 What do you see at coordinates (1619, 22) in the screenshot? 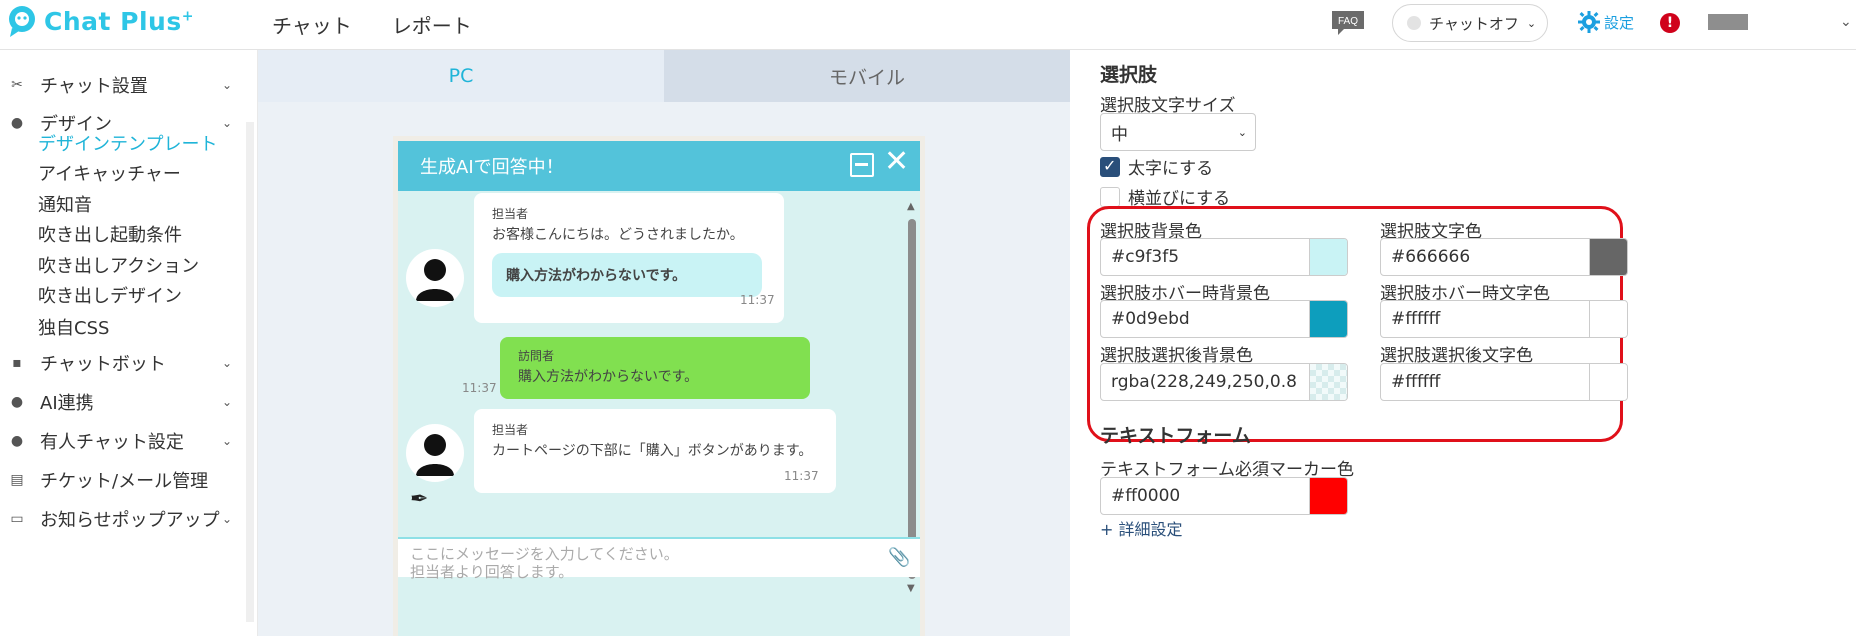
I see `settings-label: 設定` at bounding box center [1619, 22].